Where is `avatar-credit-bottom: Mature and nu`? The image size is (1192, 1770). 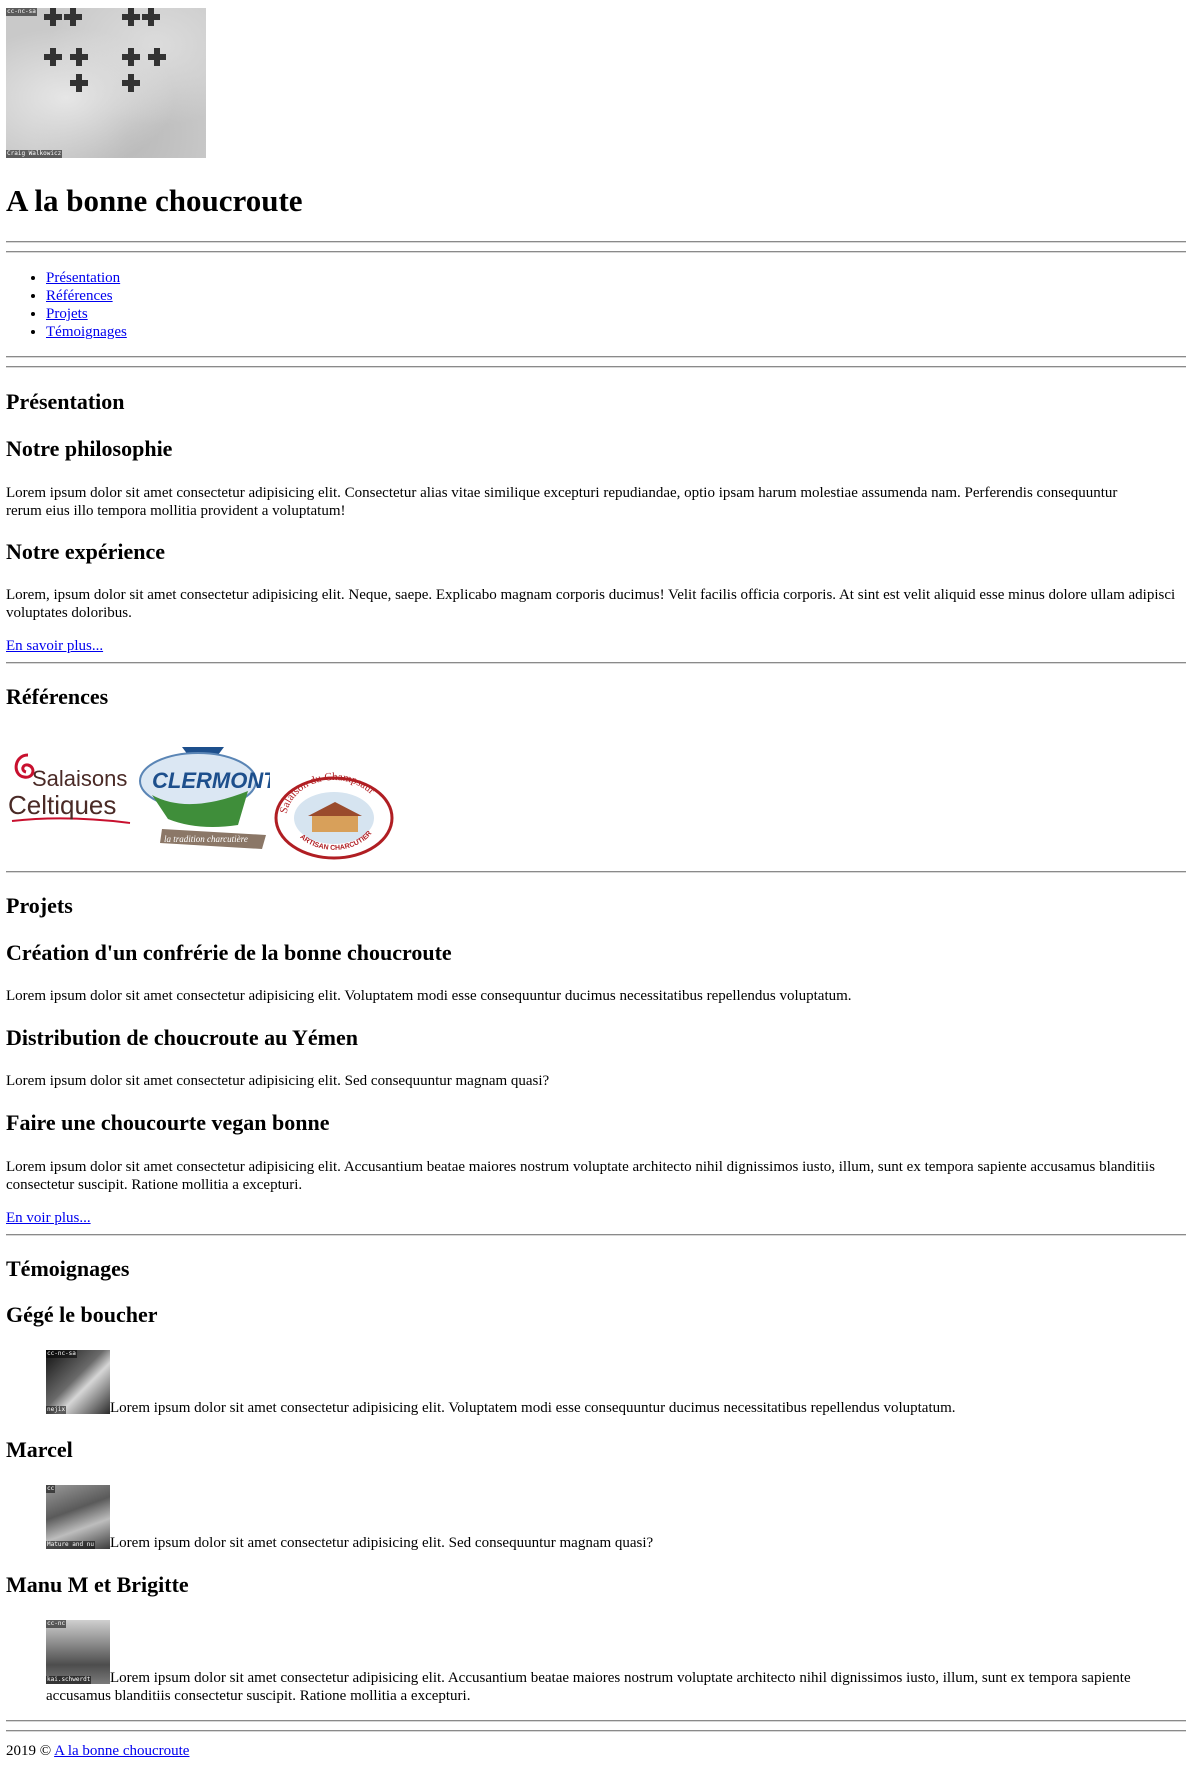
avatar-credit-bottom: Mature and nu is located at coordinates (70, 1545).